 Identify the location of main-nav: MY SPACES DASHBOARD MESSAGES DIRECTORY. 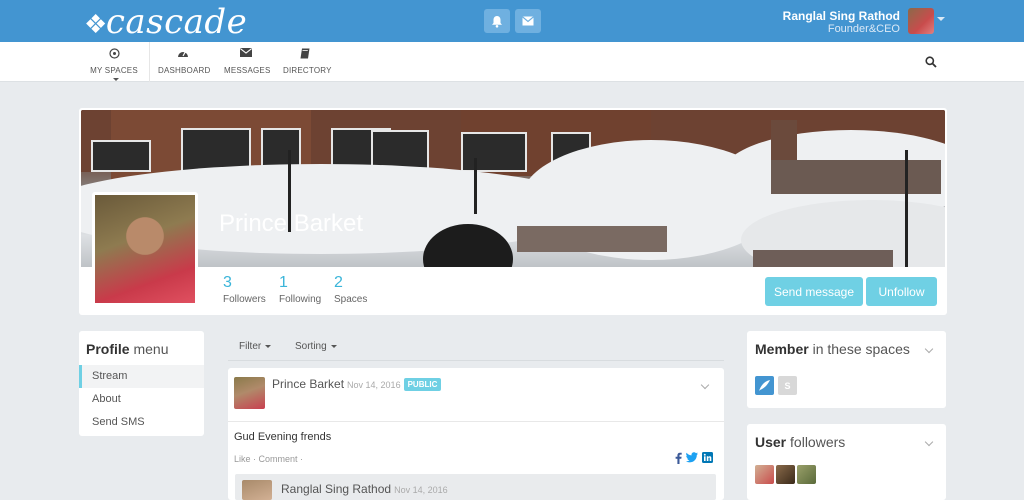
(512, 62).